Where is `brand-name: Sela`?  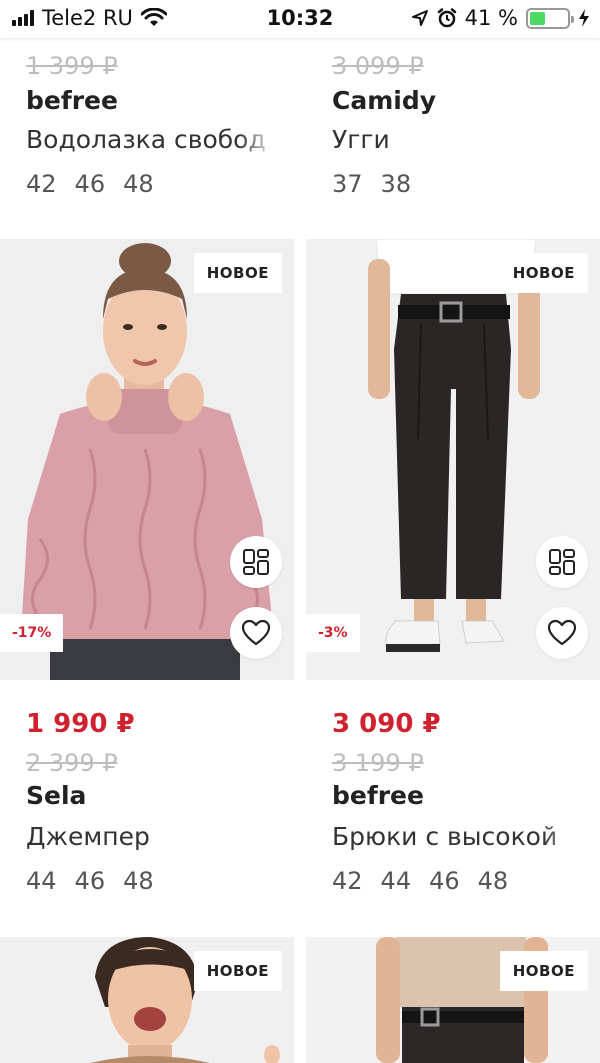
brand-name: Sela is located at coordinates (56, 795).